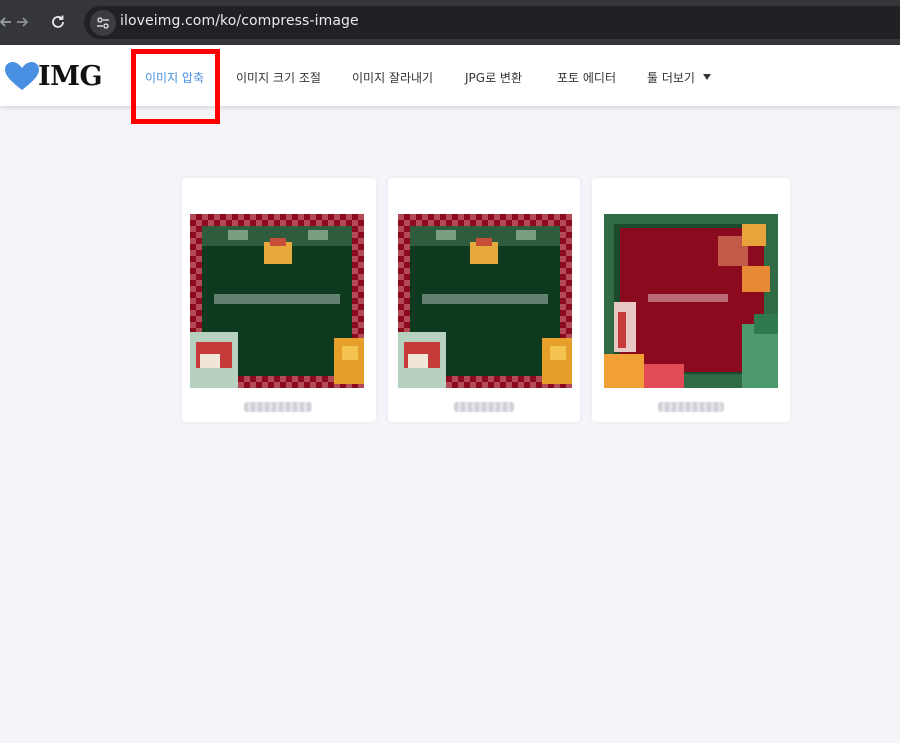  I want to click on site-info-button, so click(103, 23).